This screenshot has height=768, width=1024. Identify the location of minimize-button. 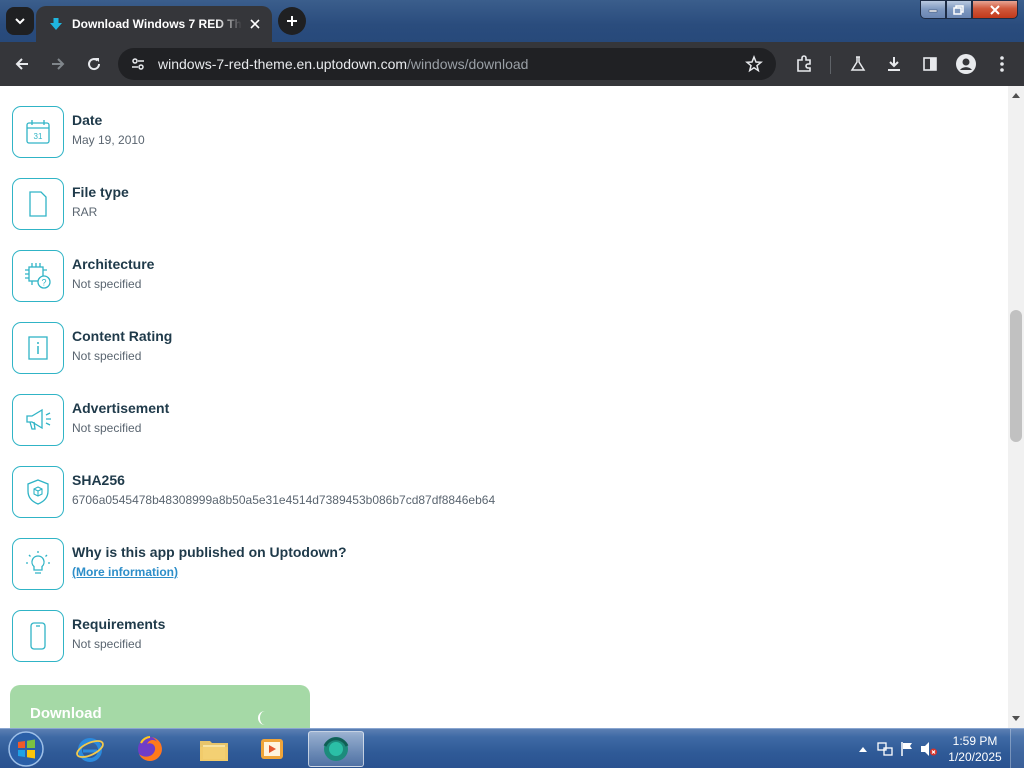
(933, 9).